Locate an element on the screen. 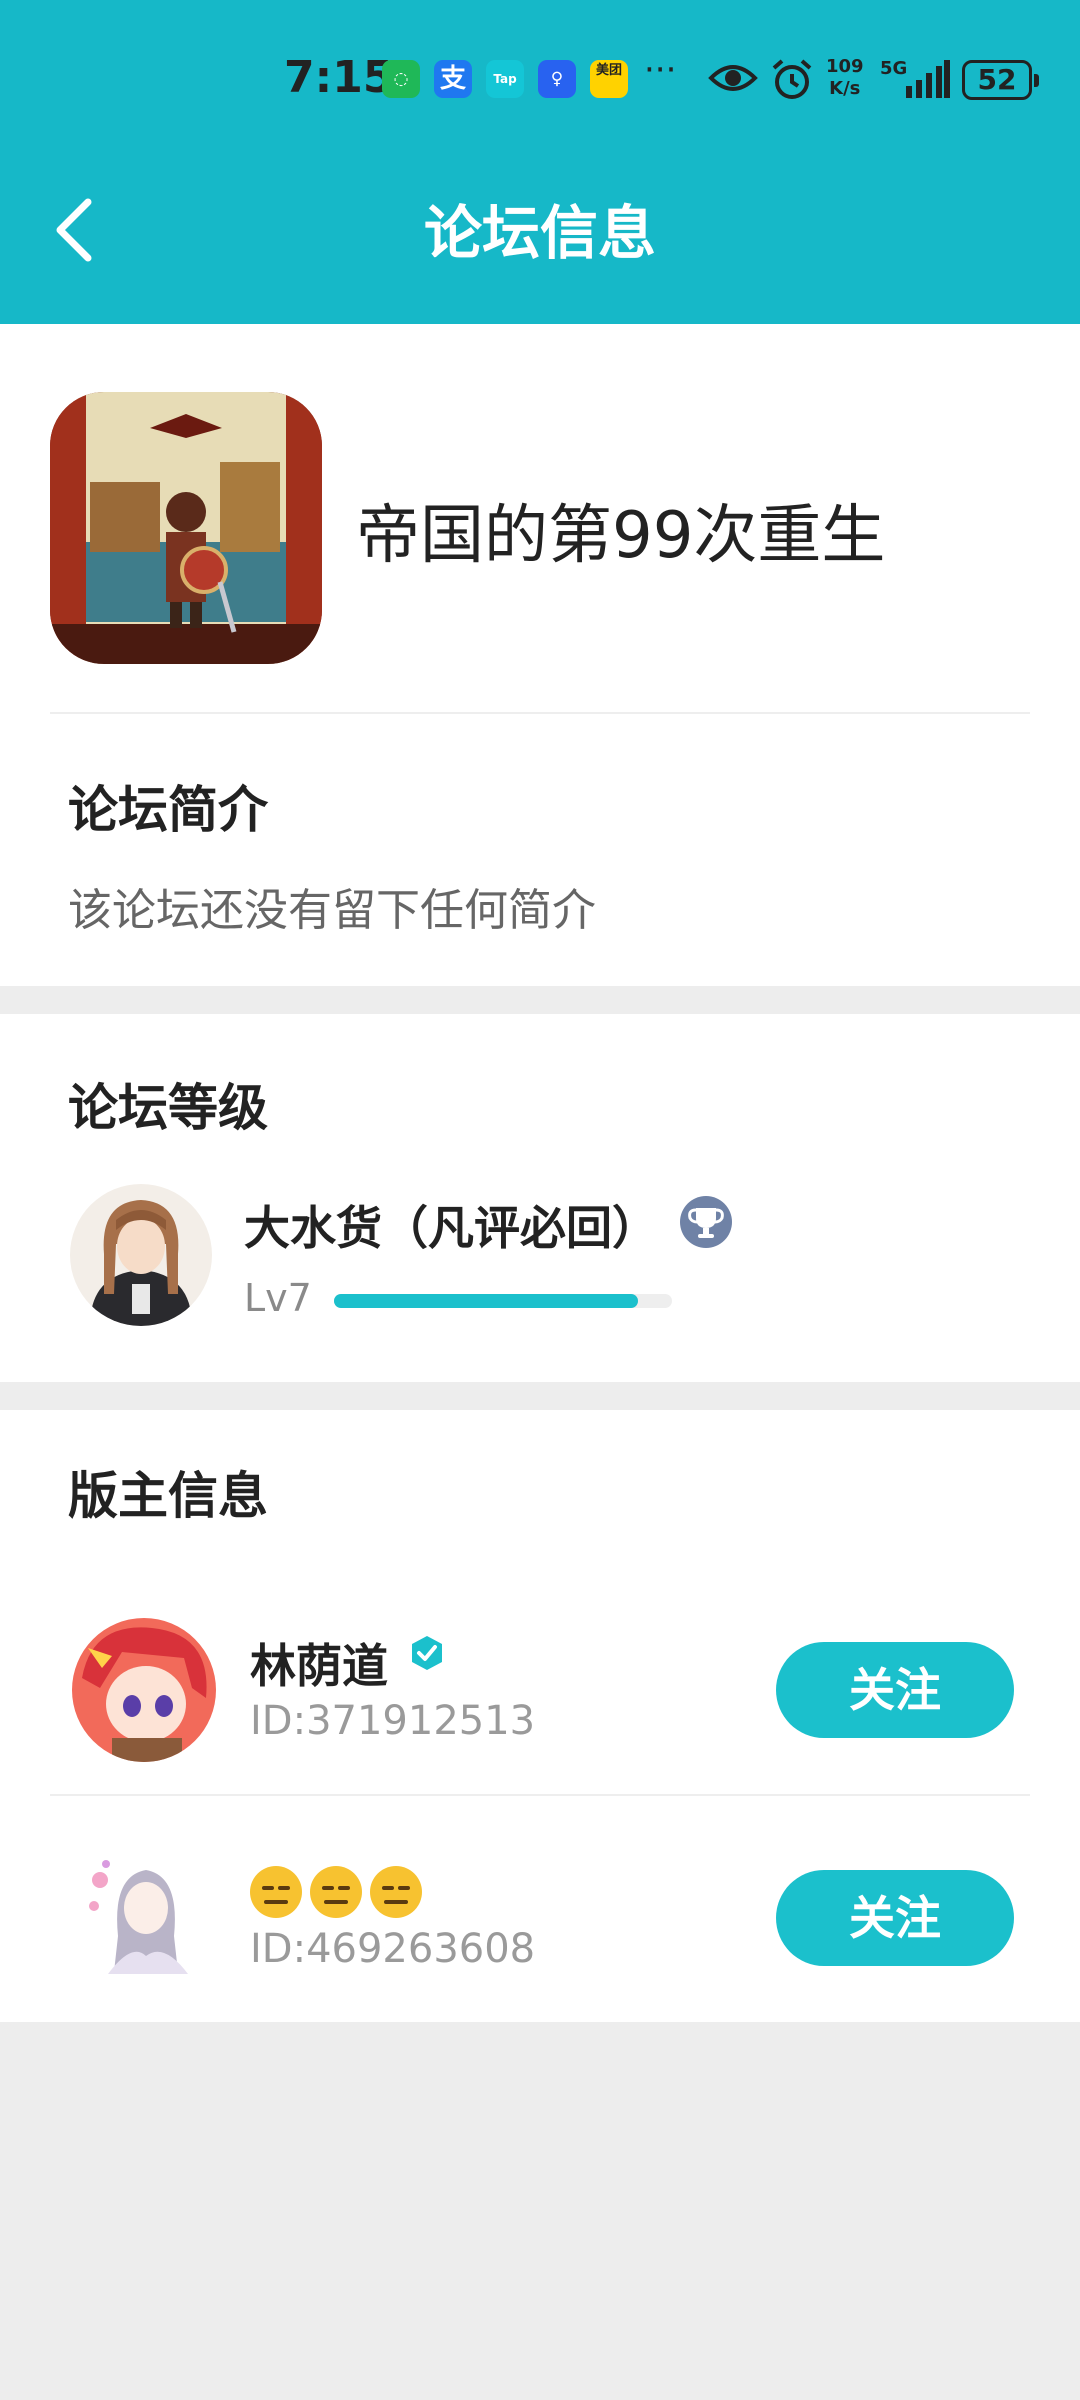 The height and width of the screenshot is (2400, 1080). forum-icon is located at coordinates (186, 528).